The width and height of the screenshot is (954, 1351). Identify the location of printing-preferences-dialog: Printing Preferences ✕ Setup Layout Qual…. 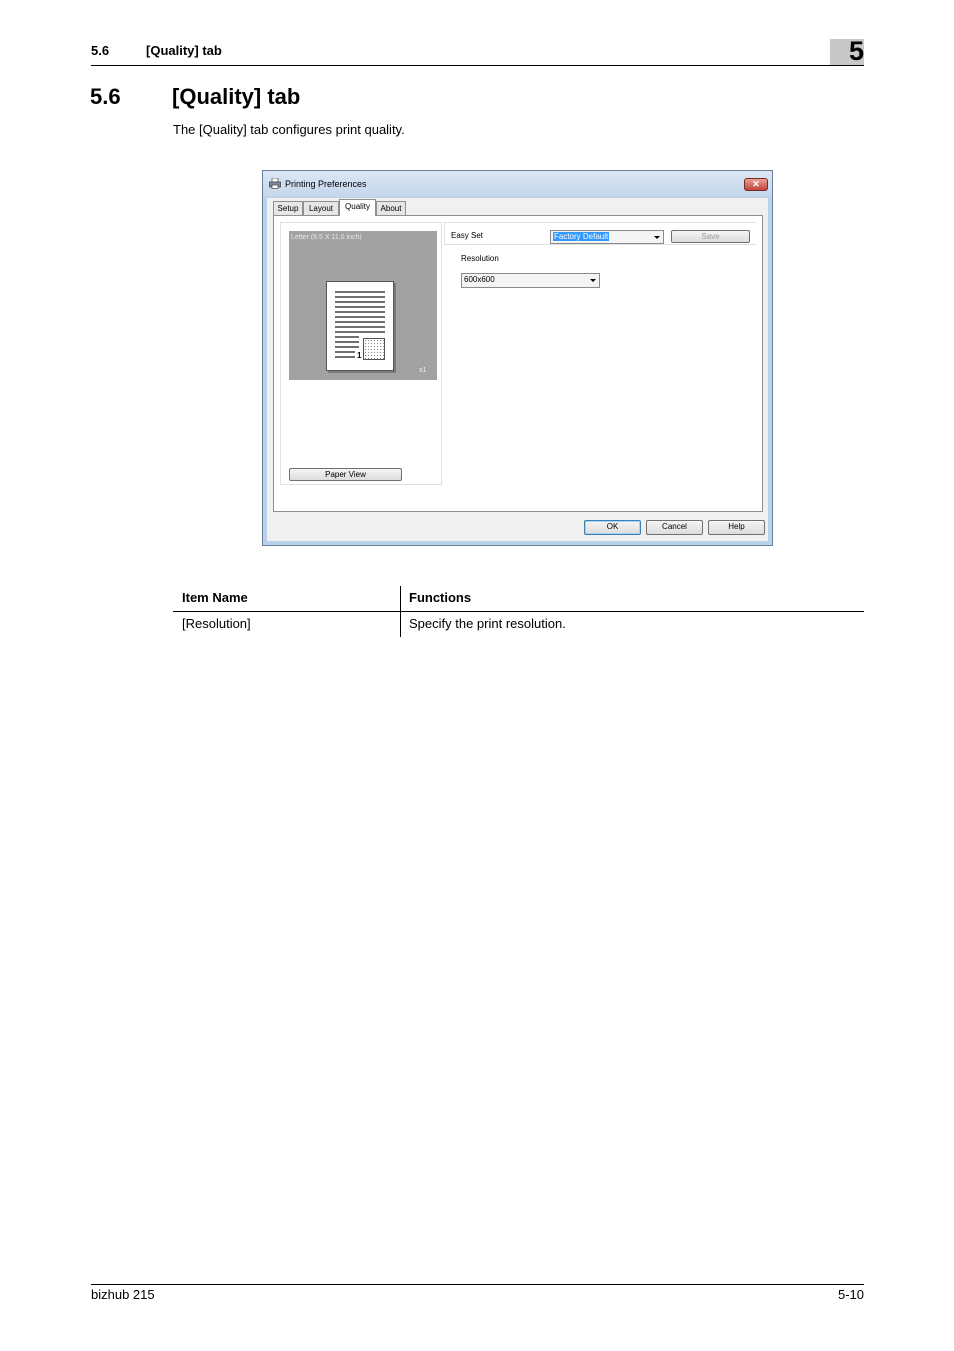
(517, 358).